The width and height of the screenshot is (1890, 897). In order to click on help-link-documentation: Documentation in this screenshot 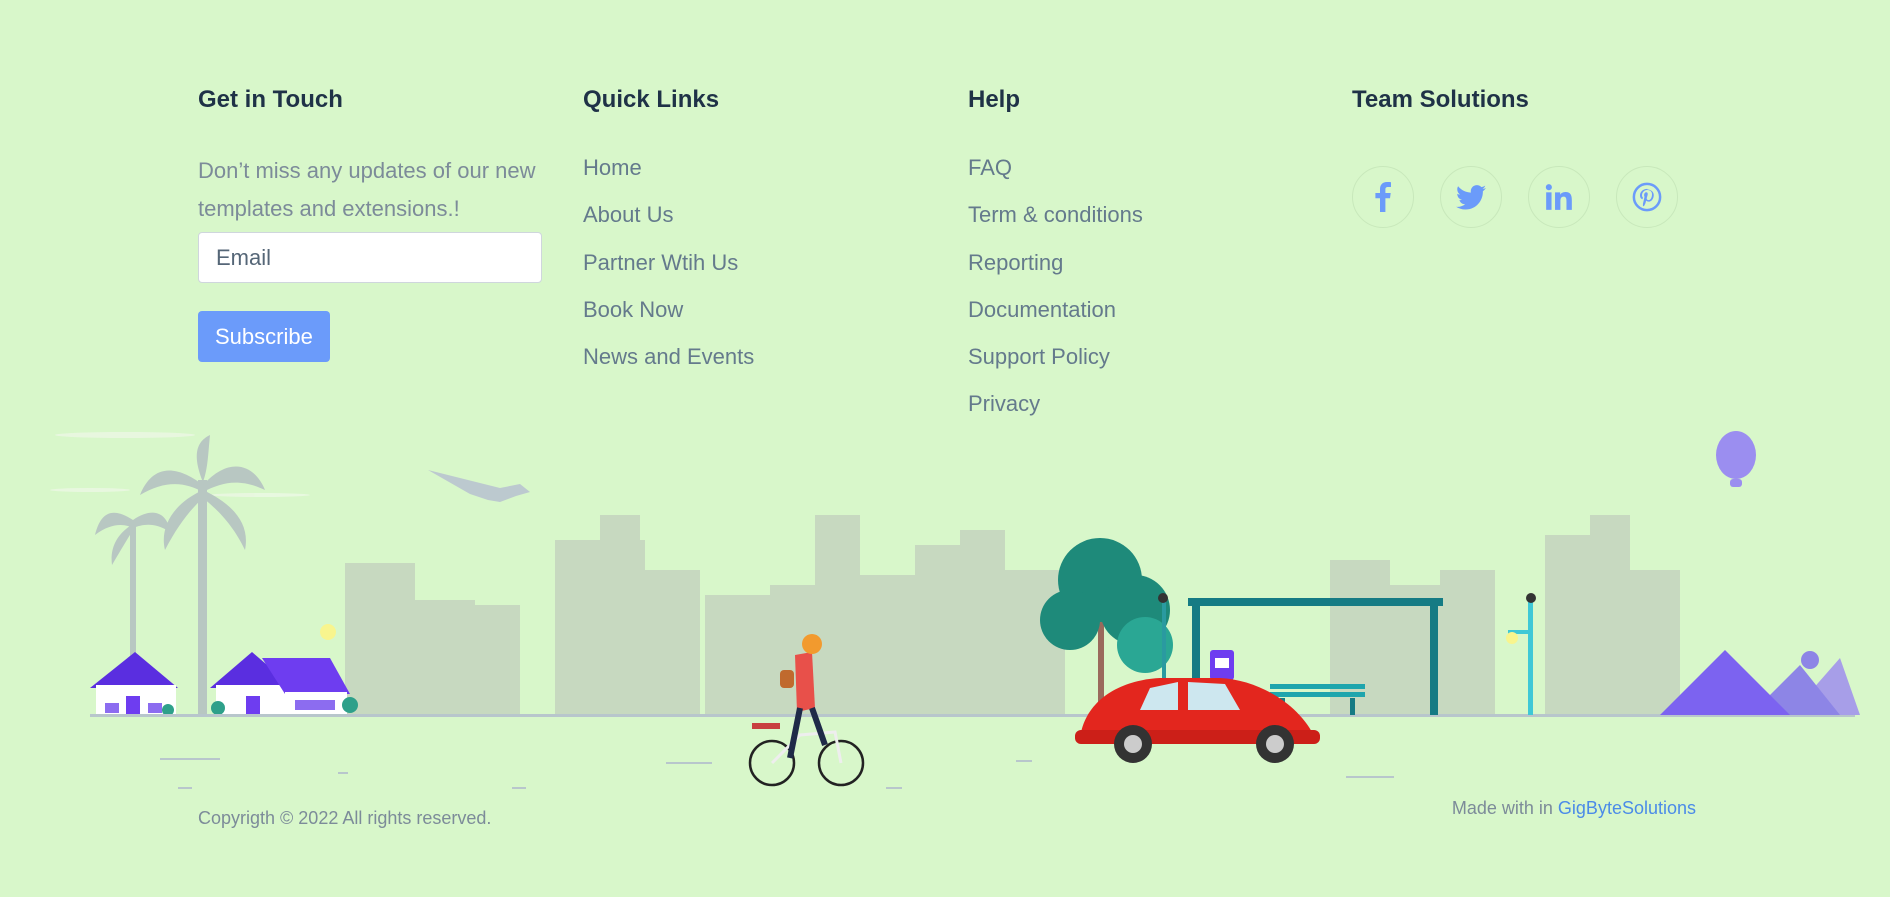, I will do `click(1042, 309)`.